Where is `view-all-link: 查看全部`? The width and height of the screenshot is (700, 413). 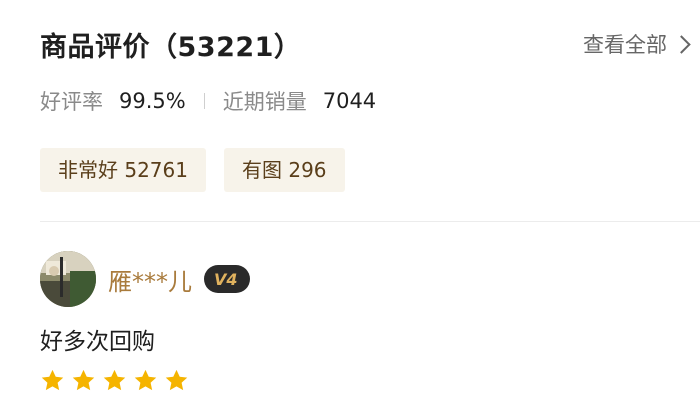
view-all-link: 查看全部 is located at coordinates (637, 44).